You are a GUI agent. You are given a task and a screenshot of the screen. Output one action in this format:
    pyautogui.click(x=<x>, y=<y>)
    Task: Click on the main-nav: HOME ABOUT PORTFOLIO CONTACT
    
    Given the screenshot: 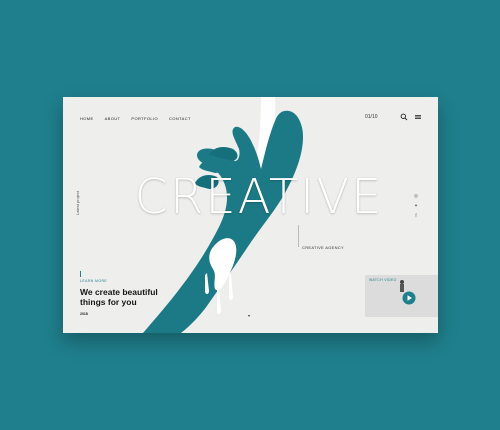 What is the action you would take?
    pyautogui.click(x=135, y=118)
    